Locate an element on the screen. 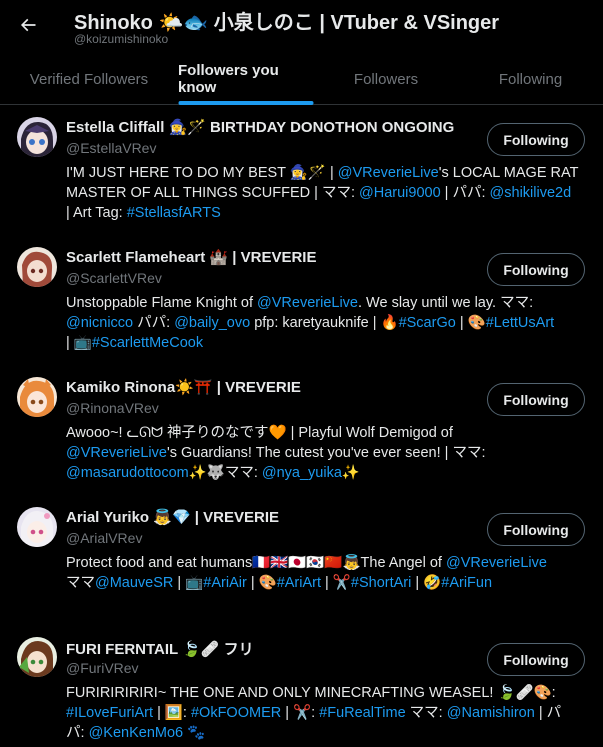  bio-text: ✨🐺ママ: is located at coordinates (225, 473).